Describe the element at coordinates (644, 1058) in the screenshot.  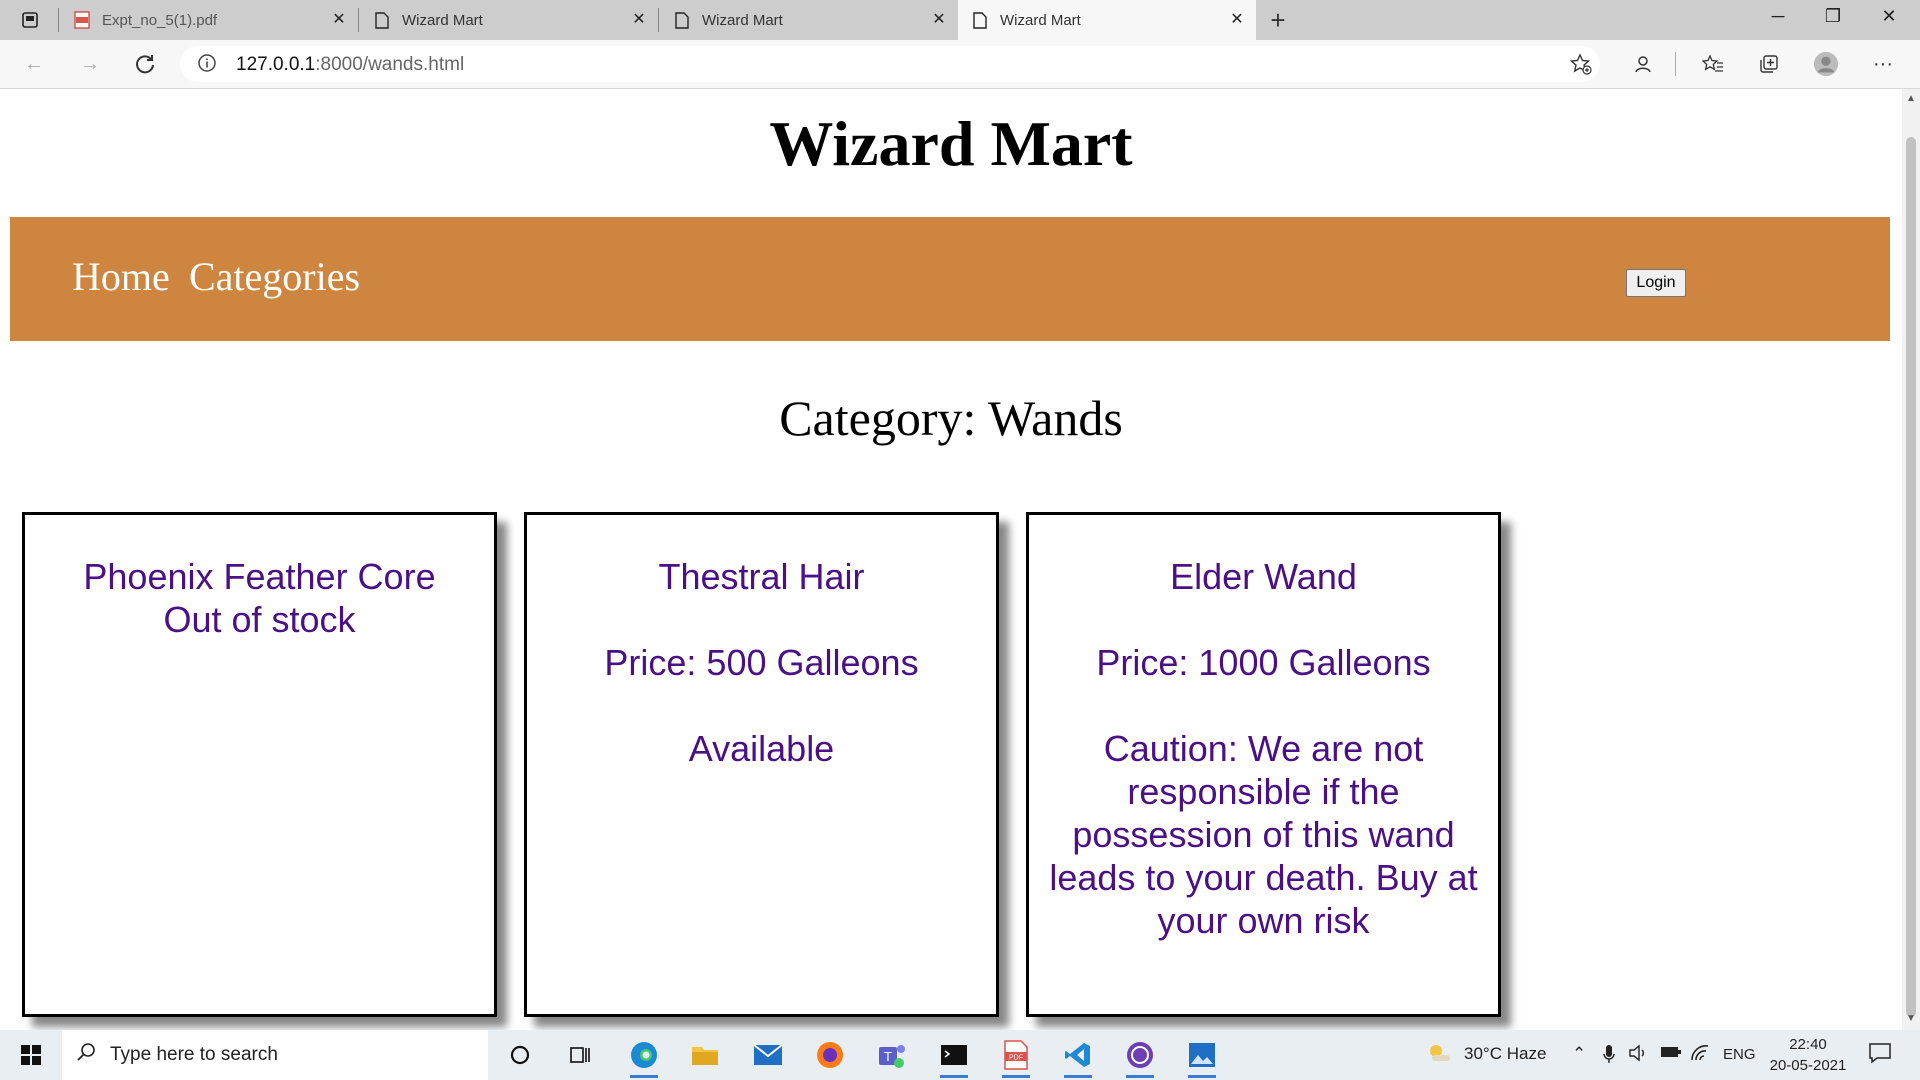
I see `edge-icon` at that location.